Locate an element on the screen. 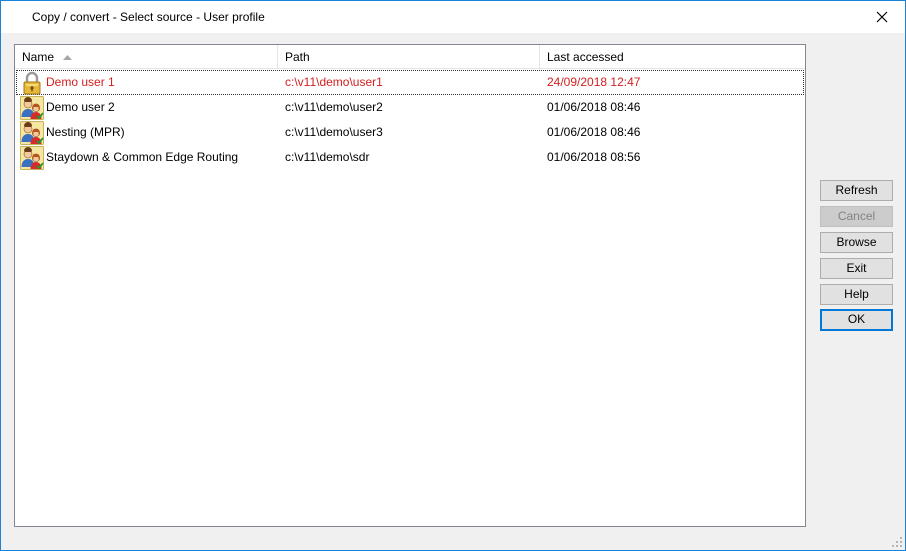 The width and height of the screenshot is (906, 551). list-header: Name Path Last accessed is located at coordinates (410, 57).